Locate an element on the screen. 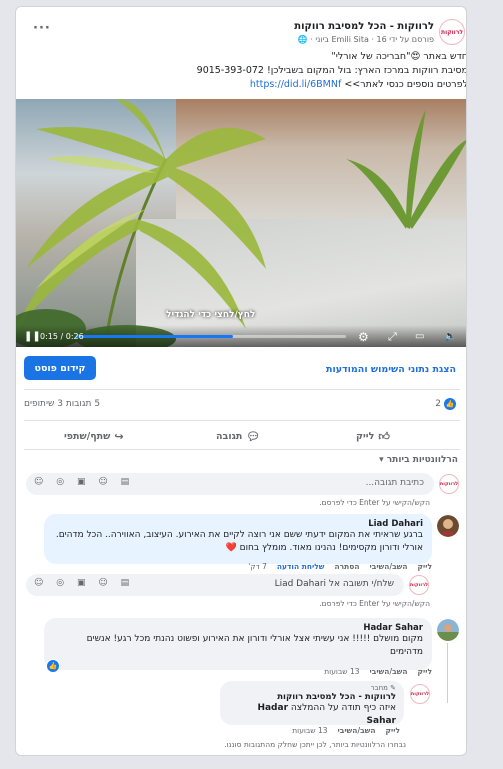 Image resolution: width=503 pixels, height=769 pixels. post-link: https://did.li/6BMNf is located at coordinates (295, 84).